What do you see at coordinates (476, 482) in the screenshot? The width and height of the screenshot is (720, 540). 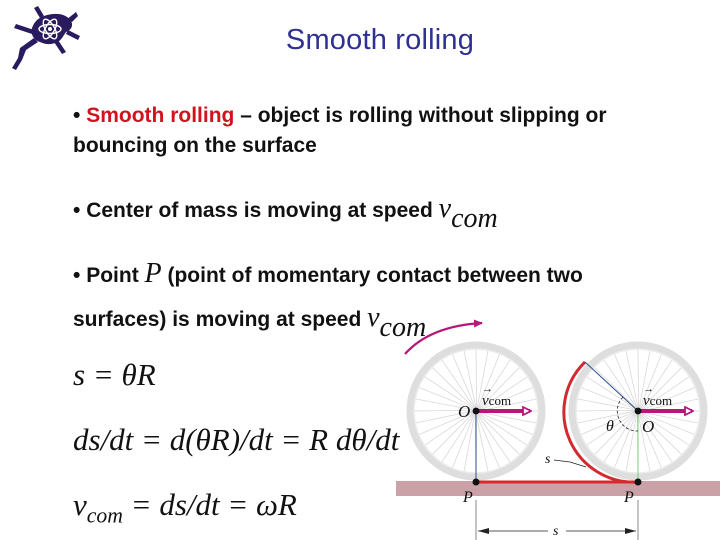 I see `contact-point-left` at bounding box center [476, 482].